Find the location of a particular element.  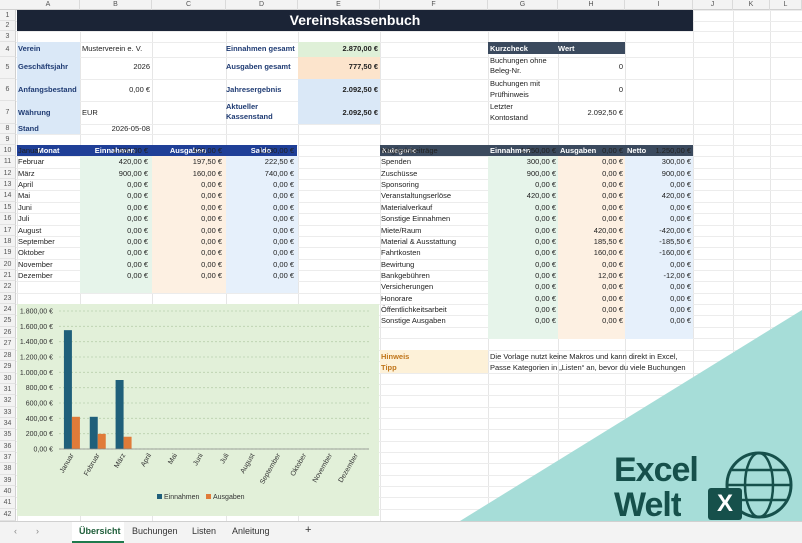

column-header-a: A is located at coordinates (48, 5).